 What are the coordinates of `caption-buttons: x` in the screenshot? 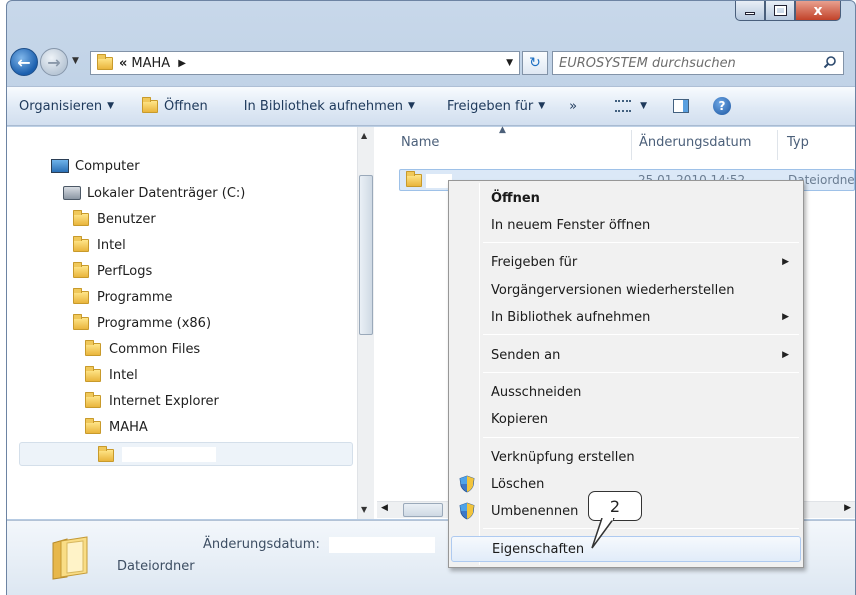 It's located at (788, 11).